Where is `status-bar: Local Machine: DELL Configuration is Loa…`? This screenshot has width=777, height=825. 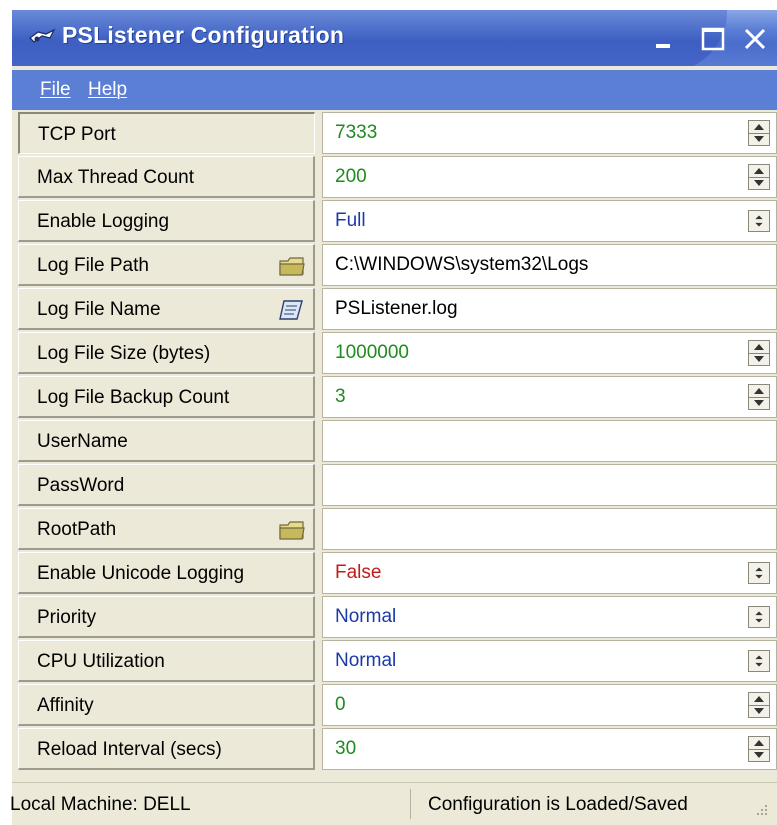
status-bar: Local Machine: DELL Configuration is Loa… is located at coordinates (393, 803).